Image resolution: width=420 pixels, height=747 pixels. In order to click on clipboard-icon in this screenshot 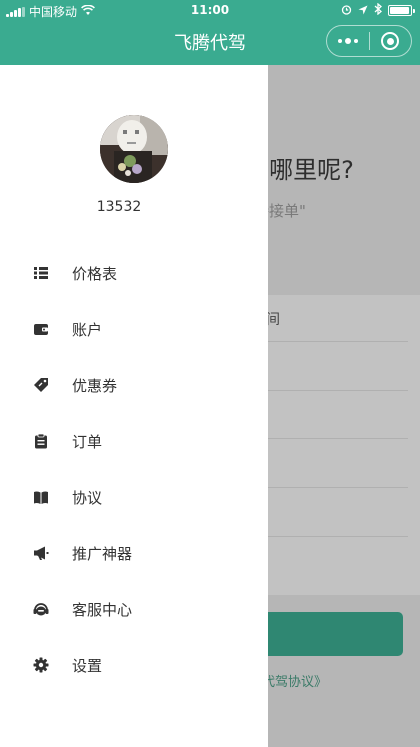, I will do `click(41, 441)`.